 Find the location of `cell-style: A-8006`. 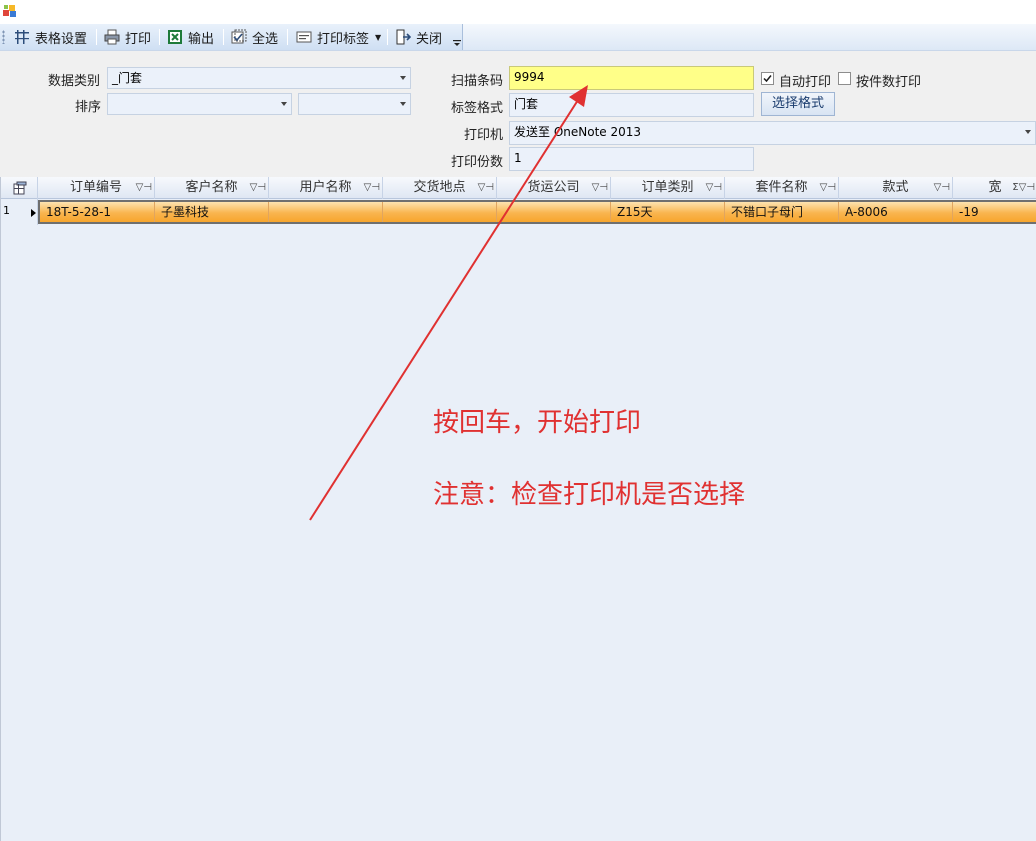

cell-style: A-8006 is located at coordinates (896, 212).